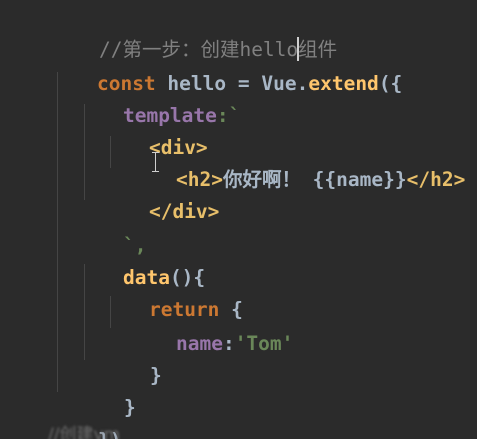  I want to click on code-line-12: }), so click(86, 416).